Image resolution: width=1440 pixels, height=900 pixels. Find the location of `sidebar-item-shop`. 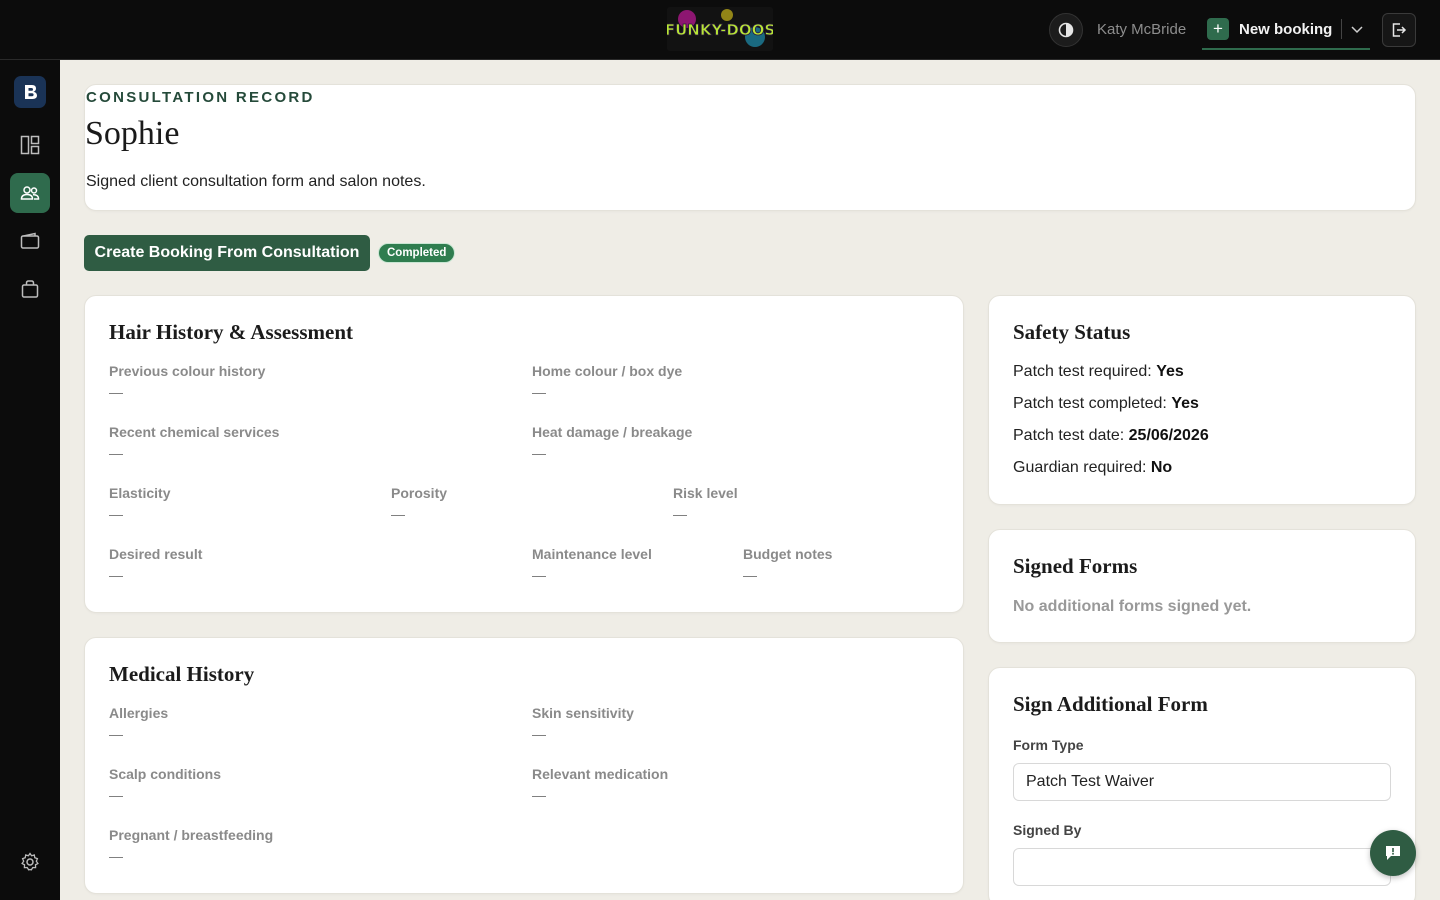

sidebar-item-shop is located at coordinates (30, 289).